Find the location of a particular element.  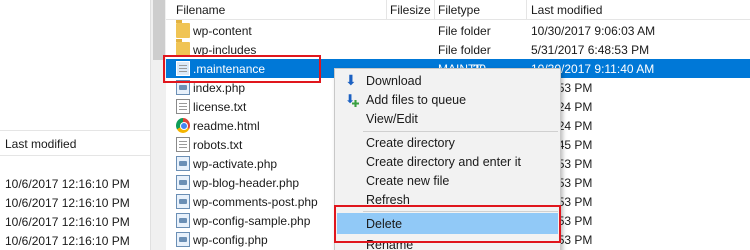

menu-item-label: View/Edit is located at coordinates (392, 119).